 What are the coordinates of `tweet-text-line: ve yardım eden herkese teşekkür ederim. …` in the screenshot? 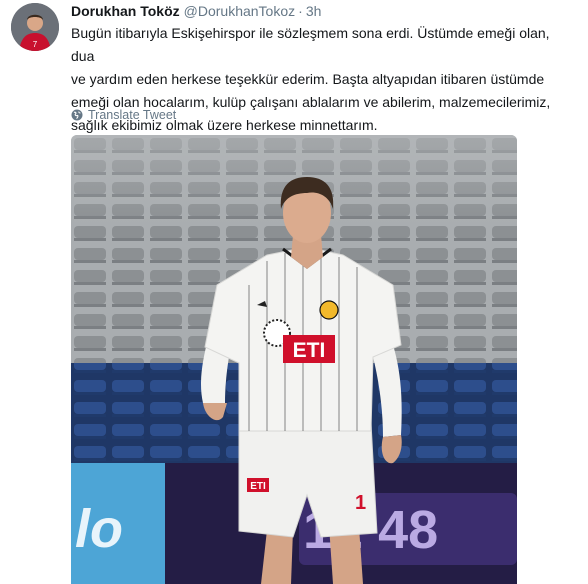 It's located at (308, 79).